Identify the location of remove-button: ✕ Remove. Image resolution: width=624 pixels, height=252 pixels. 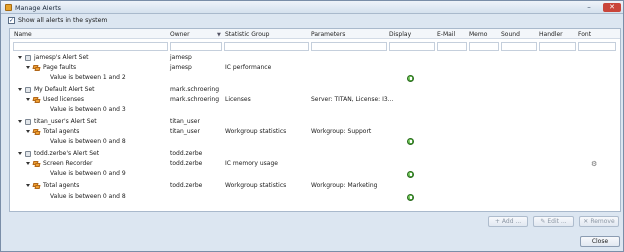
(599, 221).